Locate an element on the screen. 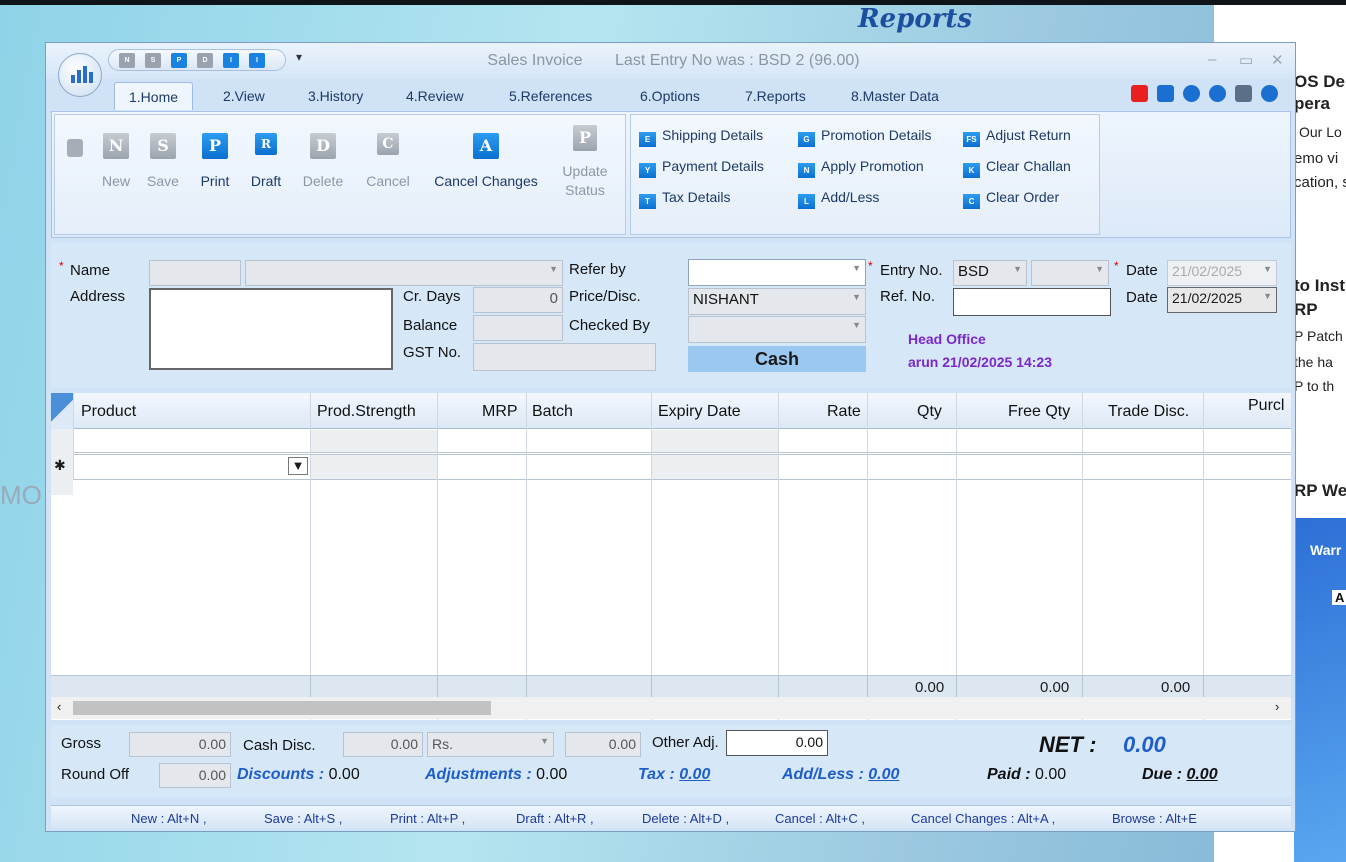  cancel-changes-icon: A is located at coordinates (486, 146).